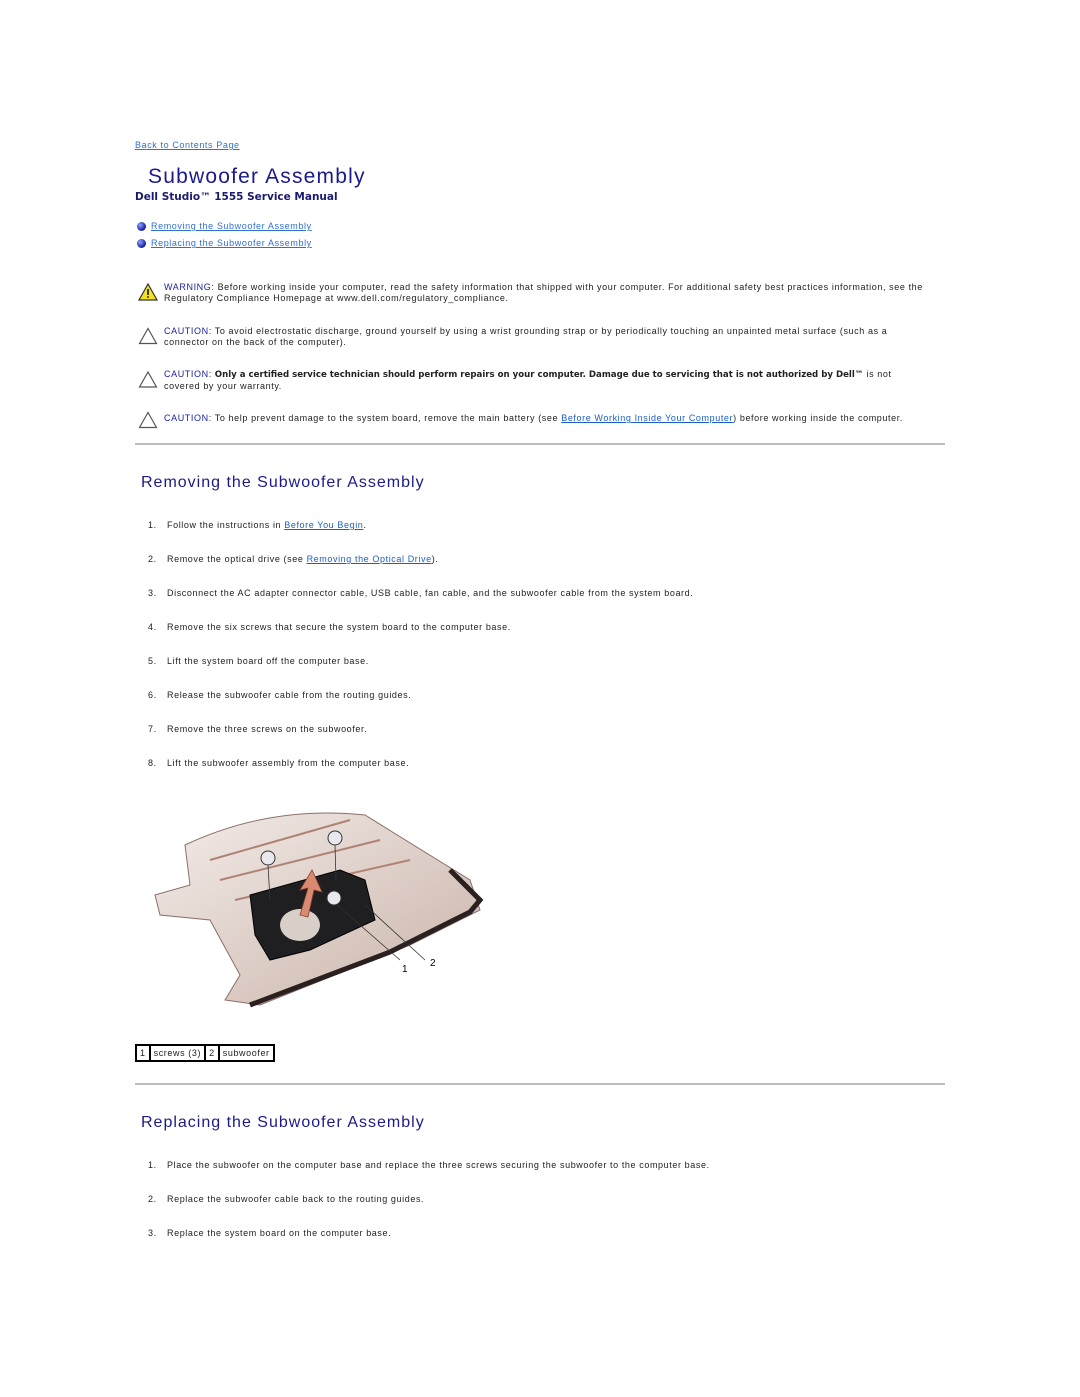 This screenshot has height=1397, width=1080. I want to click on notice-body: ) before working inside the computer., so click(818, 418).